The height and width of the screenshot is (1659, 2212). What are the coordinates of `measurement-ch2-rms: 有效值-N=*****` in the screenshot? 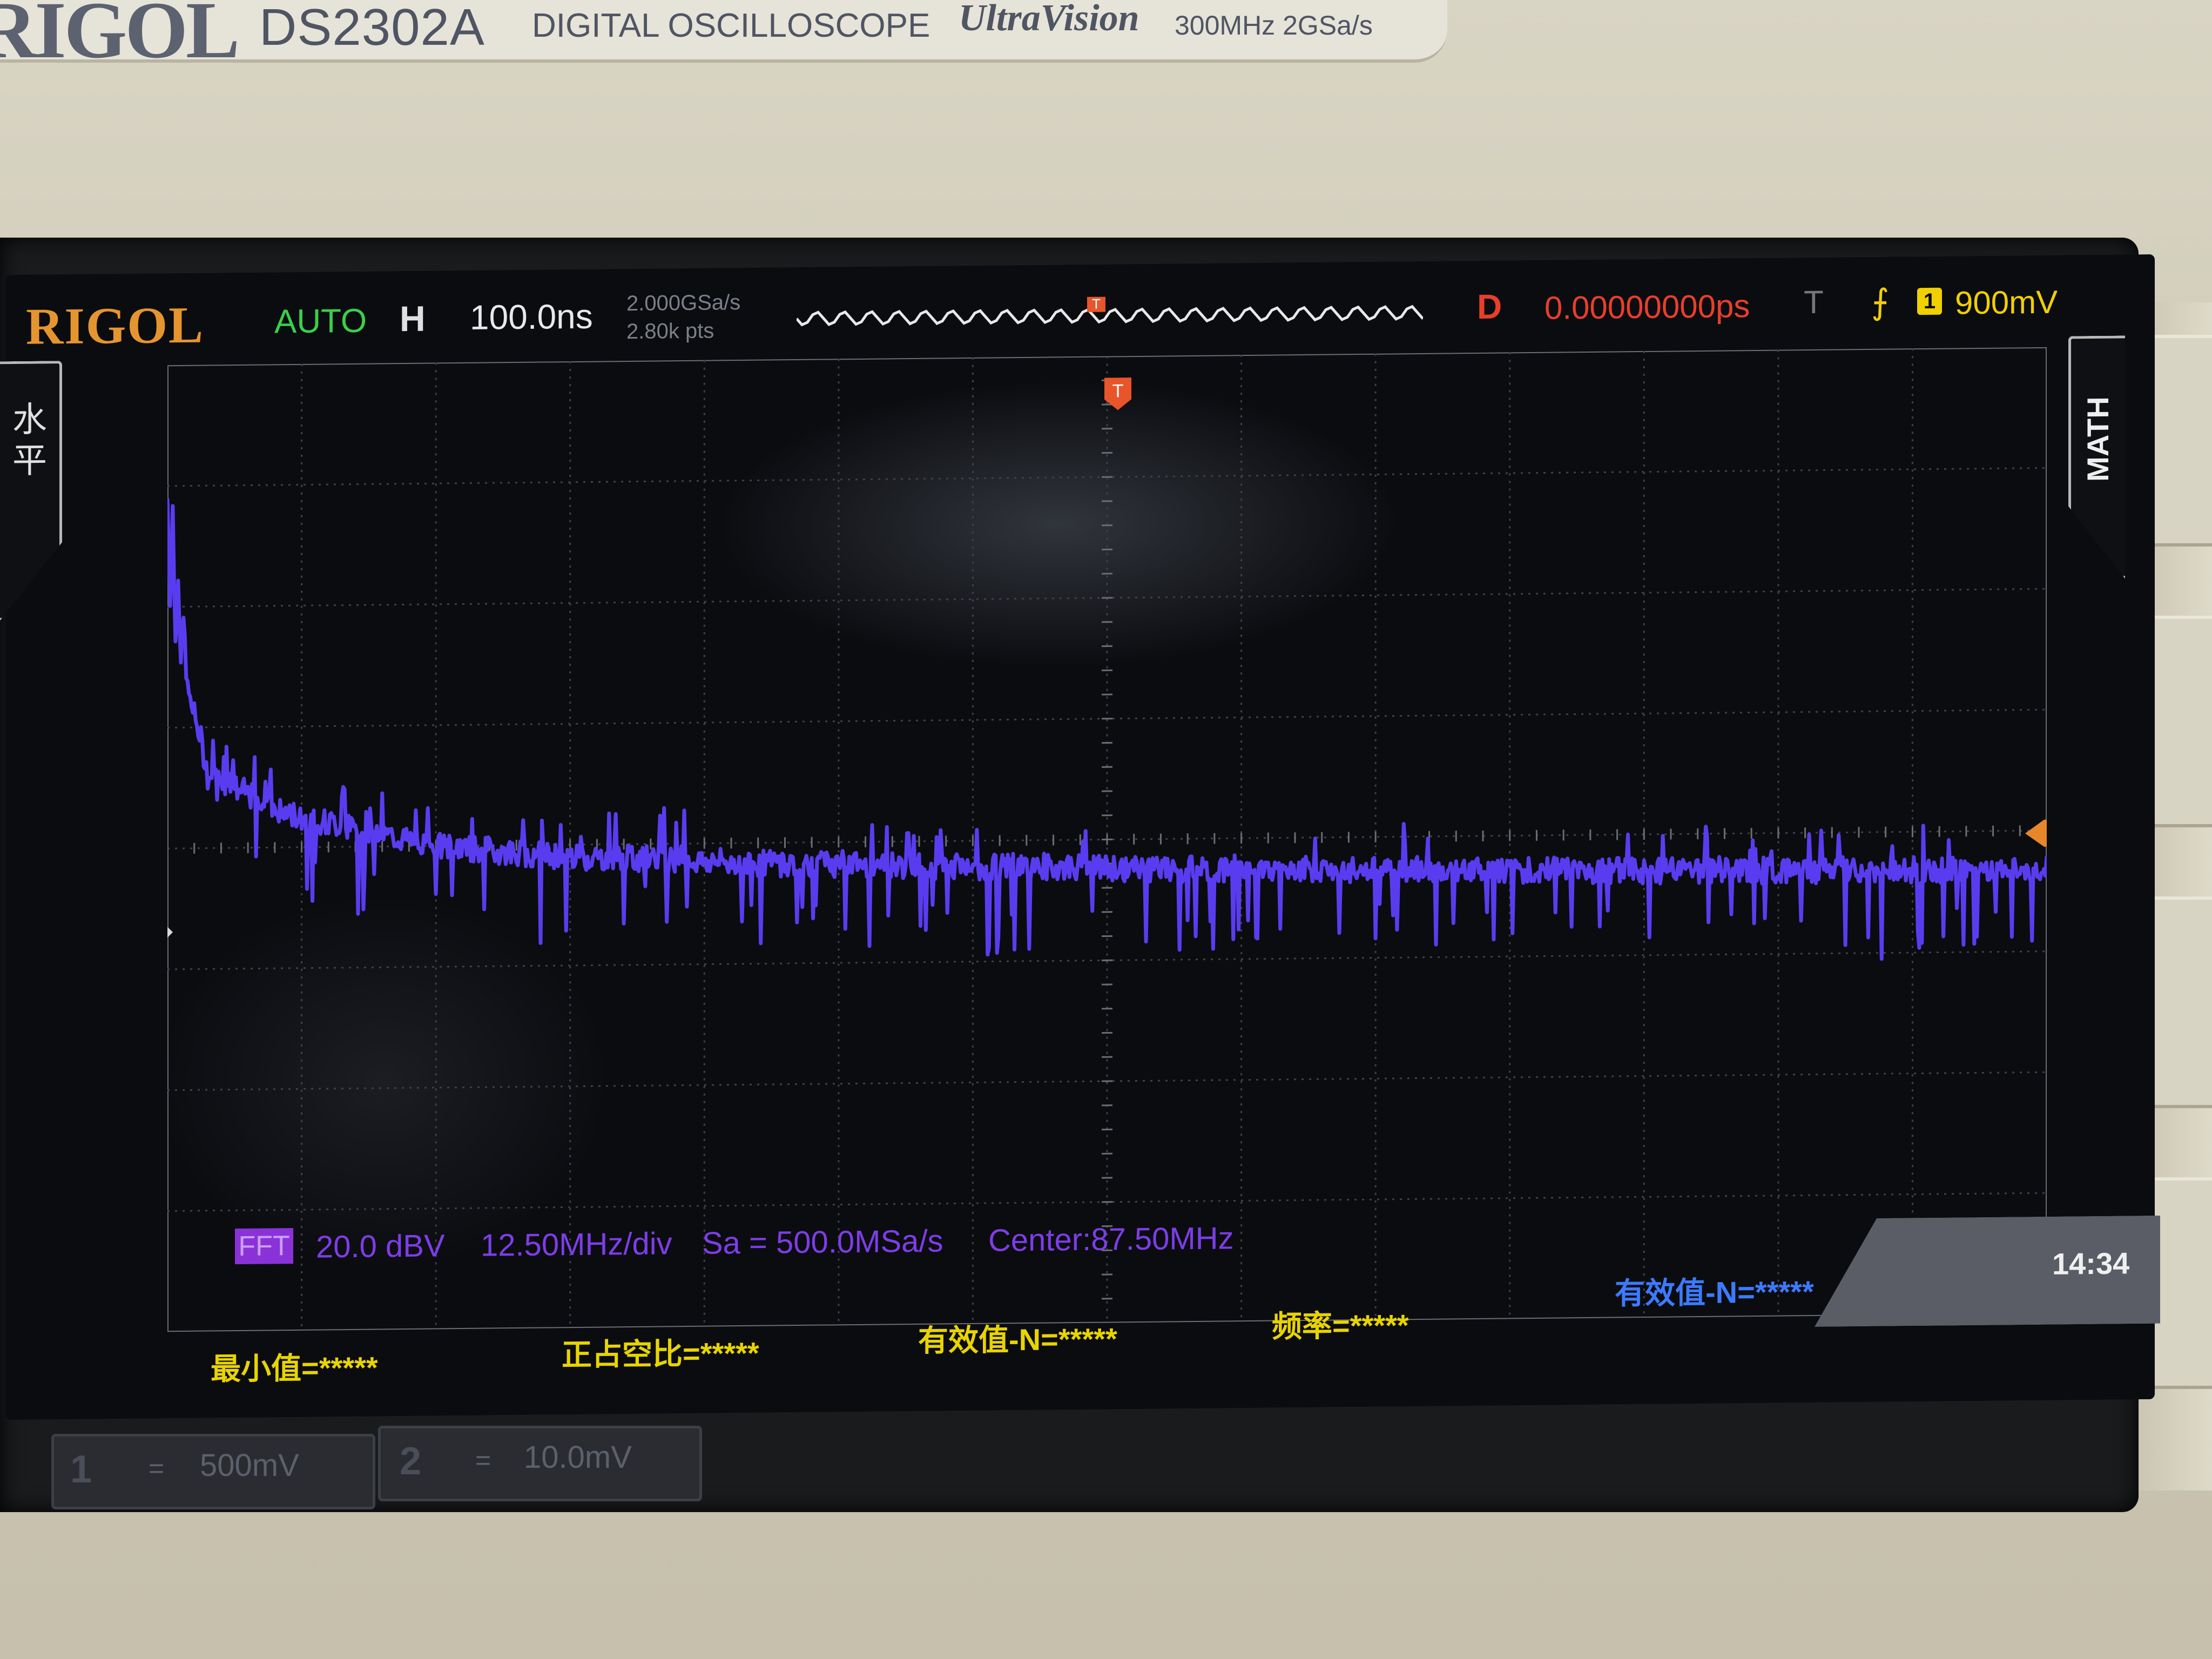 It's located at (1714, 1292).